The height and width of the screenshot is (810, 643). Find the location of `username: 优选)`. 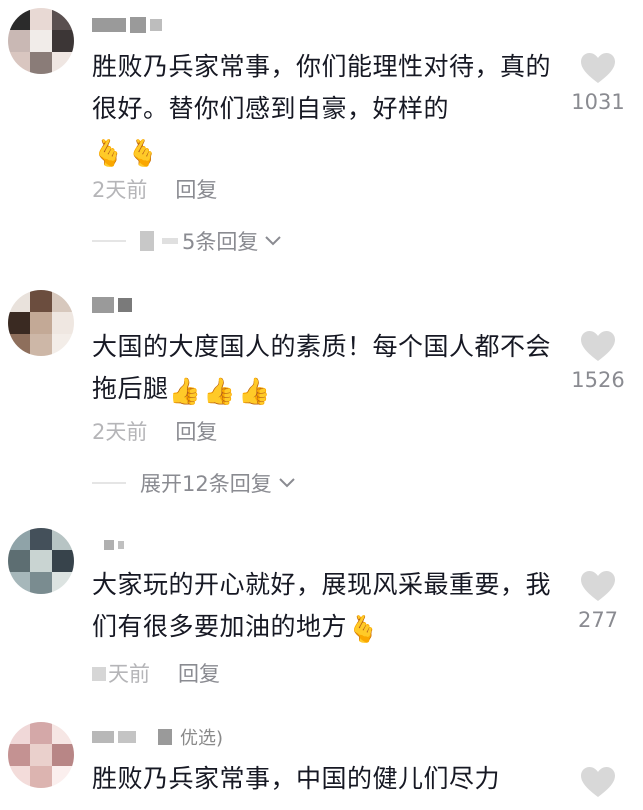

username: 优选) is located at coordinates (157, 737).